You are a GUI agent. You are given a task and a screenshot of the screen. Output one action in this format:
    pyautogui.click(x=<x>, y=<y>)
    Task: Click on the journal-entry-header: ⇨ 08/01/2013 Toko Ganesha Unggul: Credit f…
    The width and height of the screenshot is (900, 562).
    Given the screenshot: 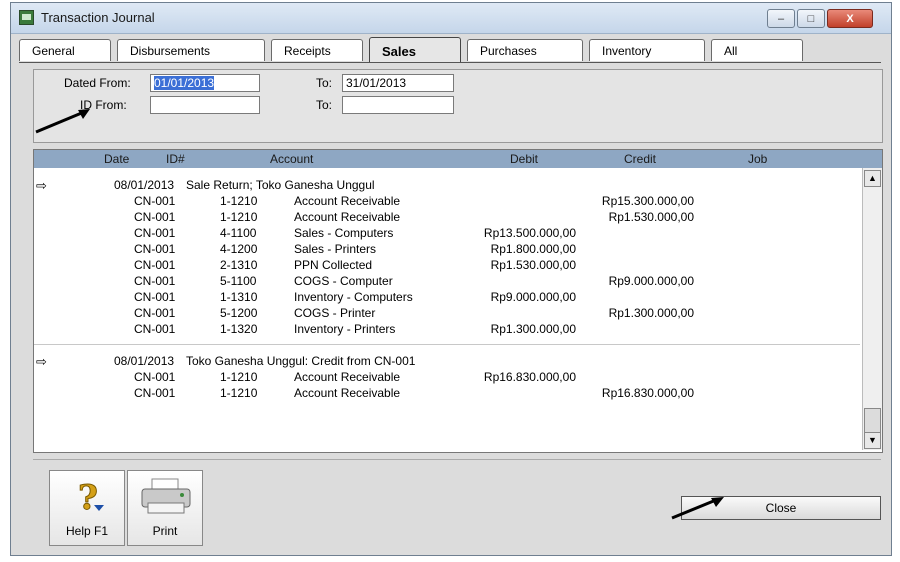 What is the action you would take?
    pyautogui.click(x=447, y=362)
    